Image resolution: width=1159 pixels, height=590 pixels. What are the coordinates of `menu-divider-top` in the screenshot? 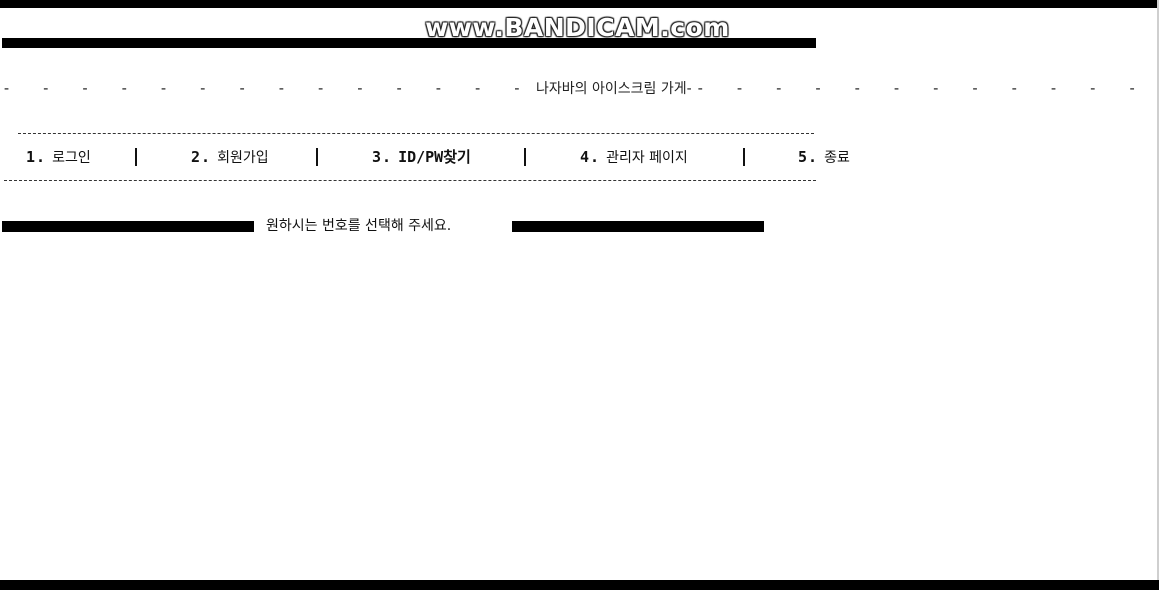 It's located at (416, 133).